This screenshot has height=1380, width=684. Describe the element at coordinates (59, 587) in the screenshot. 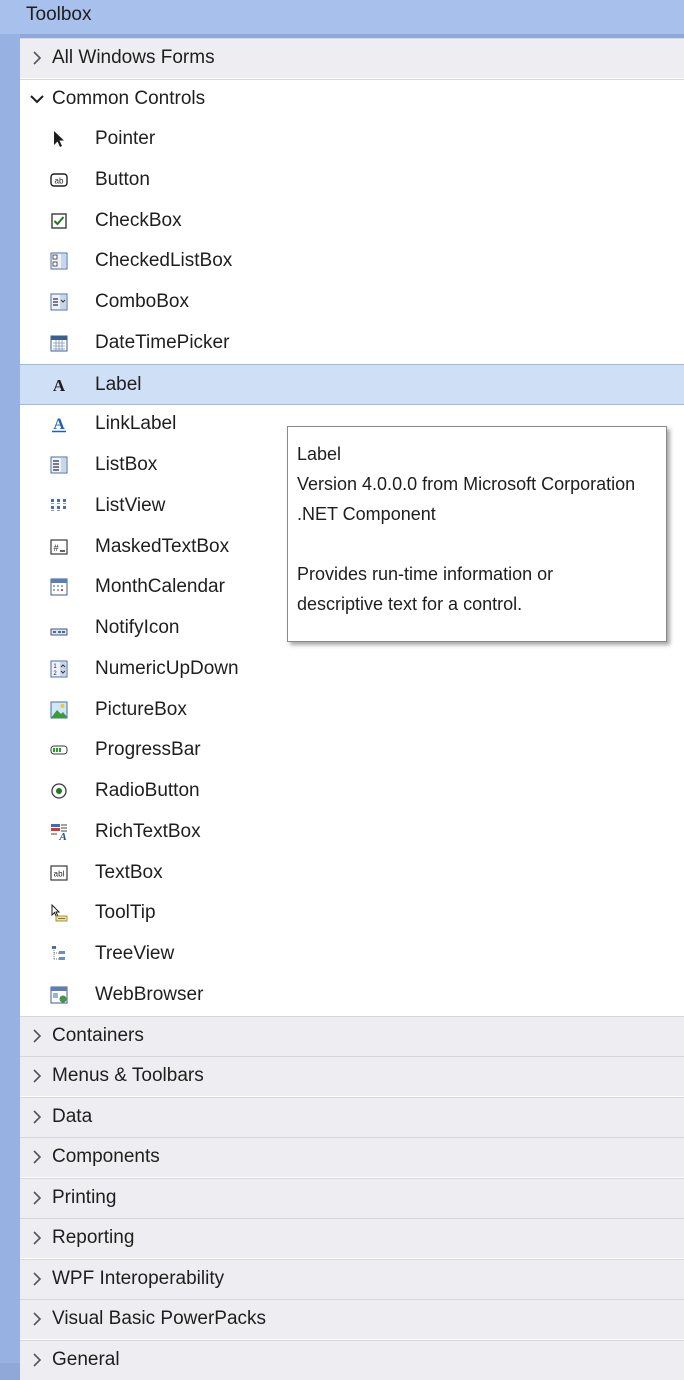

I see `monthcalendar-icon` at that location.